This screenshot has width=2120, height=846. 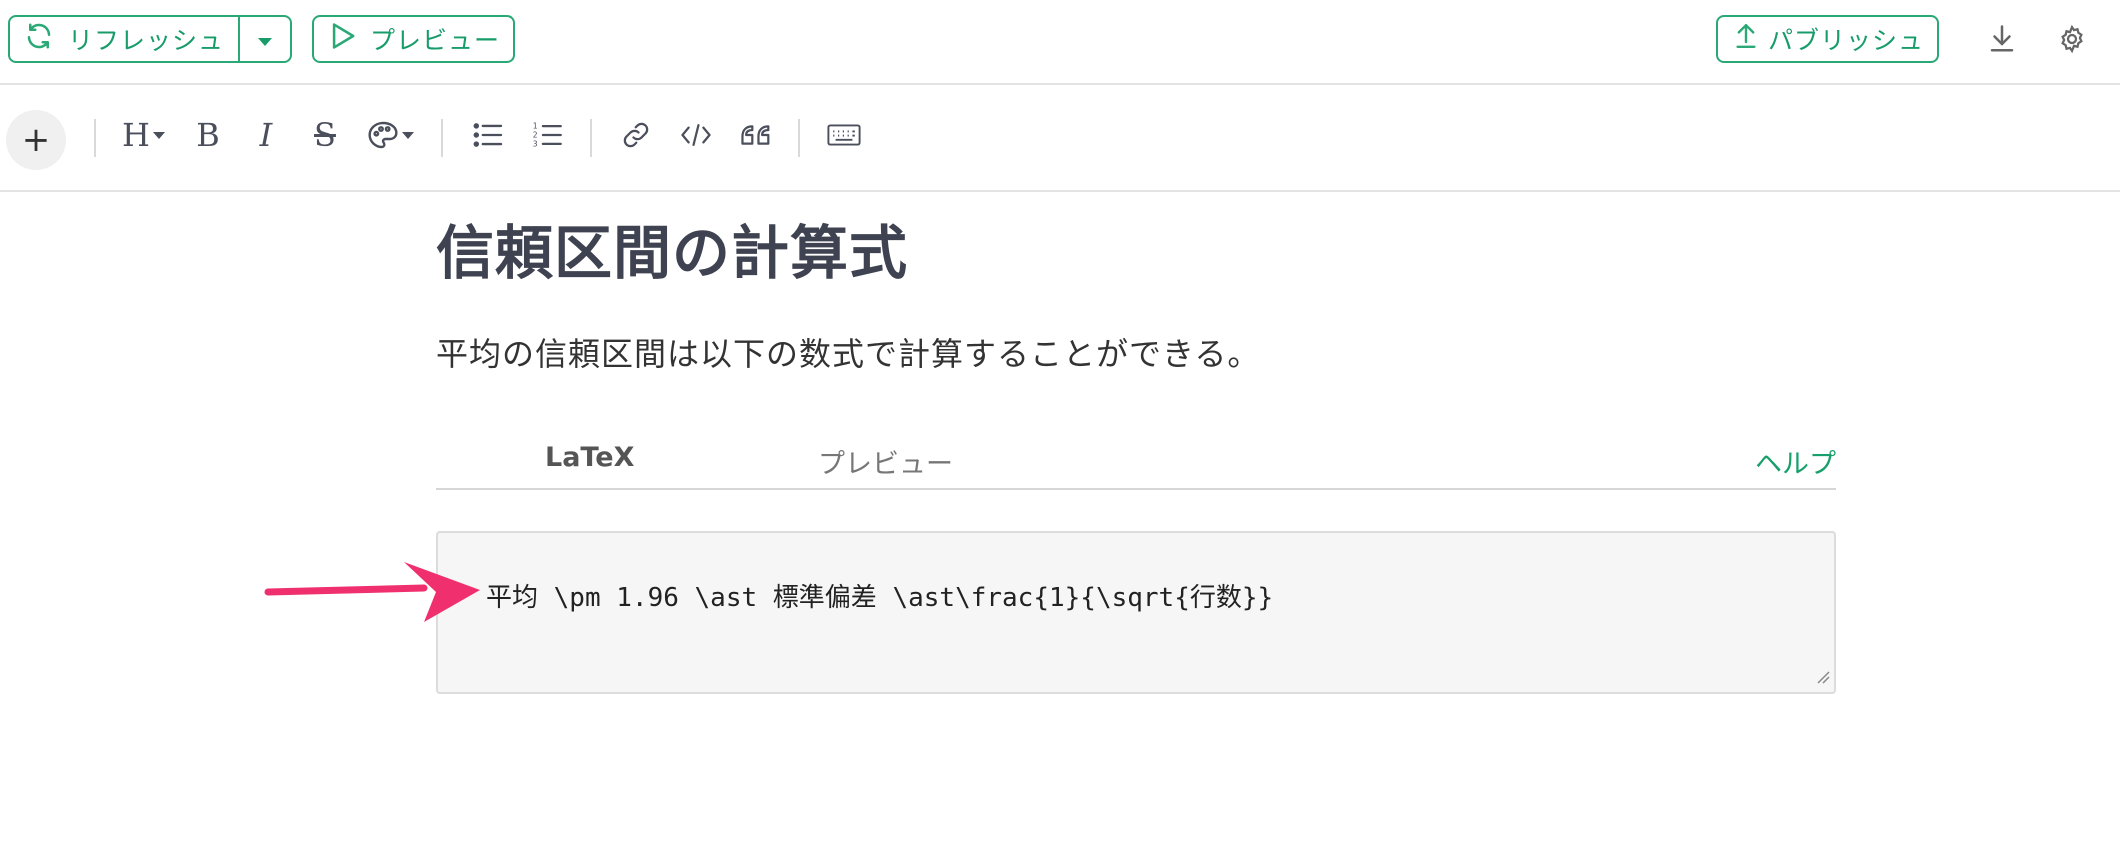 What do you see at coordinates (672, 248) in the screenshot?
I see `page-title: 信頼区間の計算式` at bounding box center [672, 248].